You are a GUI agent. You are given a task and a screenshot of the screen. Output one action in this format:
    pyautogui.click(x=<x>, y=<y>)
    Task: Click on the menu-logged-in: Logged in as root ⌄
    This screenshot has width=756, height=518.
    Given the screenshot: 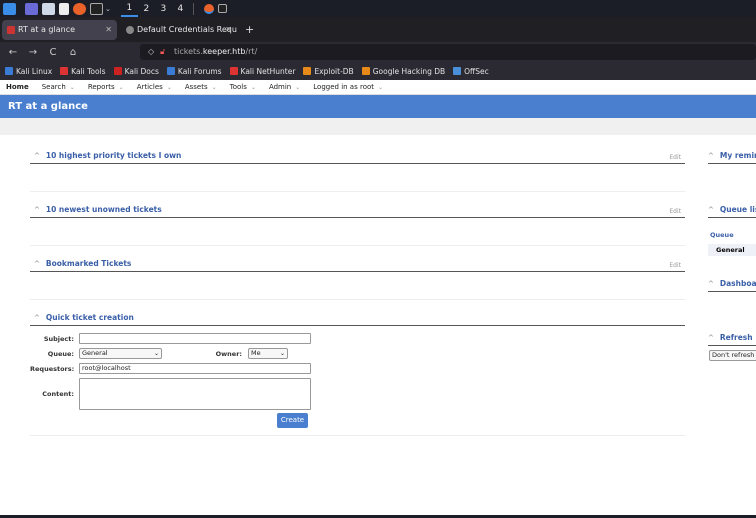 What is the action you would take?
    pyautogui.click(x=348, y=87)
    